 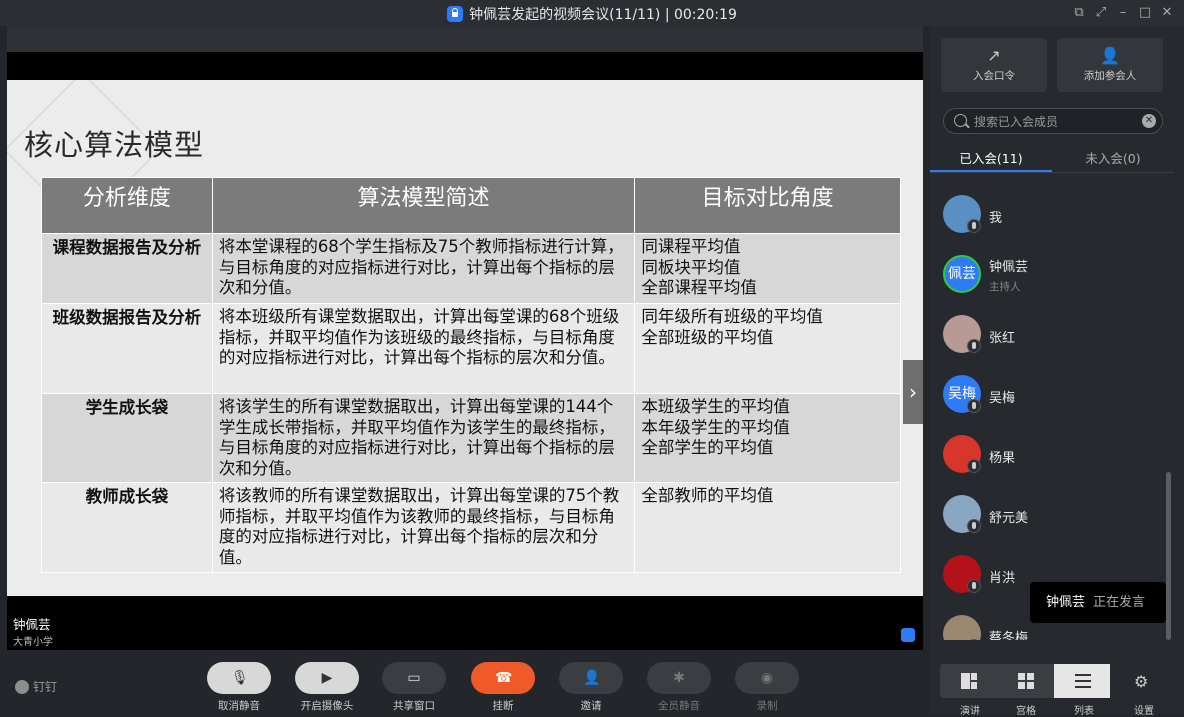 I want to click on camera-off-icon: ▶, so click(x=327, y=678).